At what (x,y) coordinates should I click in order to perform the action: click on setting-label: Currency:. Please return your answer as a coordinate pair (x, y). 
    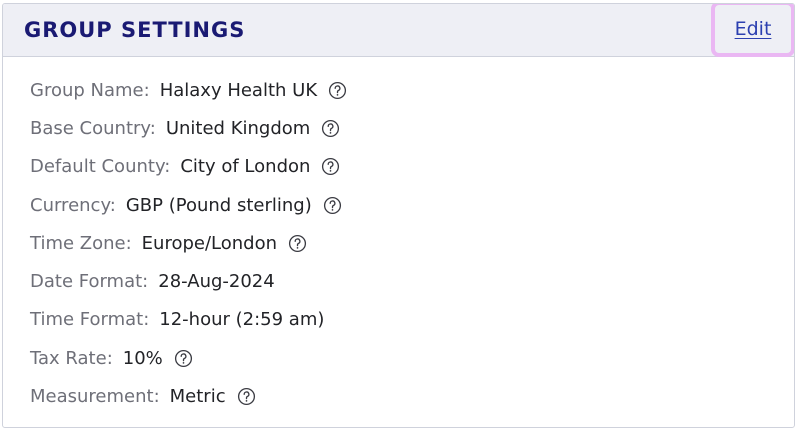
    Looking at the image, I should click on (73, 205).